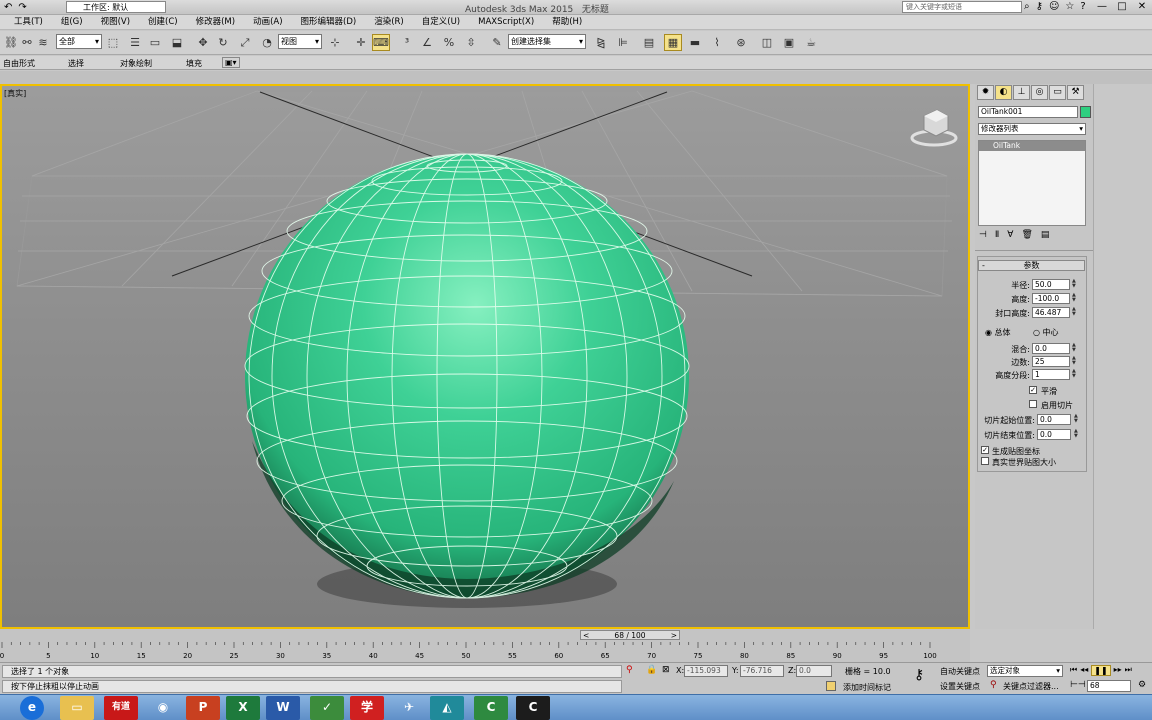 This screenshot has width=1152, height=720. What do you see at coordinates (601, 42) in the screenshot?
I see `mirror-icon: ⧎` at bounding box center [601, 42].